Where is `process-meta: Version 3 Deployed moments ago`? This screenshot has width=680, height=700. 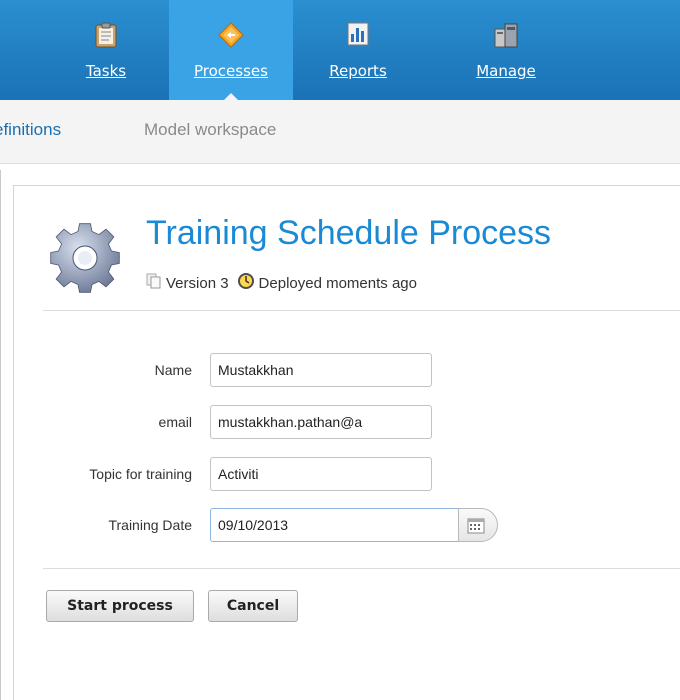 process-meta: Version 3 Deployed moments ago is located at coordinates (281, 283).